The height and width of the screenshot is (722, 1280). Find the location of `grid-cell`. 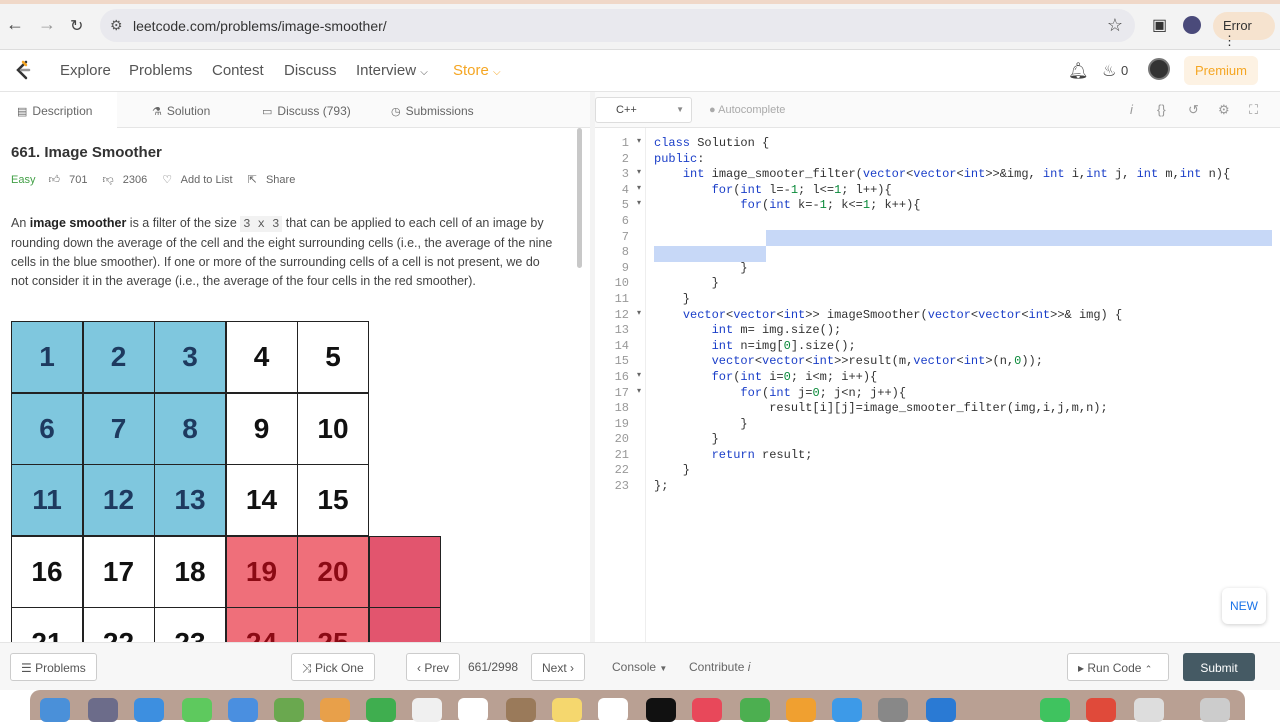

grid-cell is located at coordinates (404, 571).